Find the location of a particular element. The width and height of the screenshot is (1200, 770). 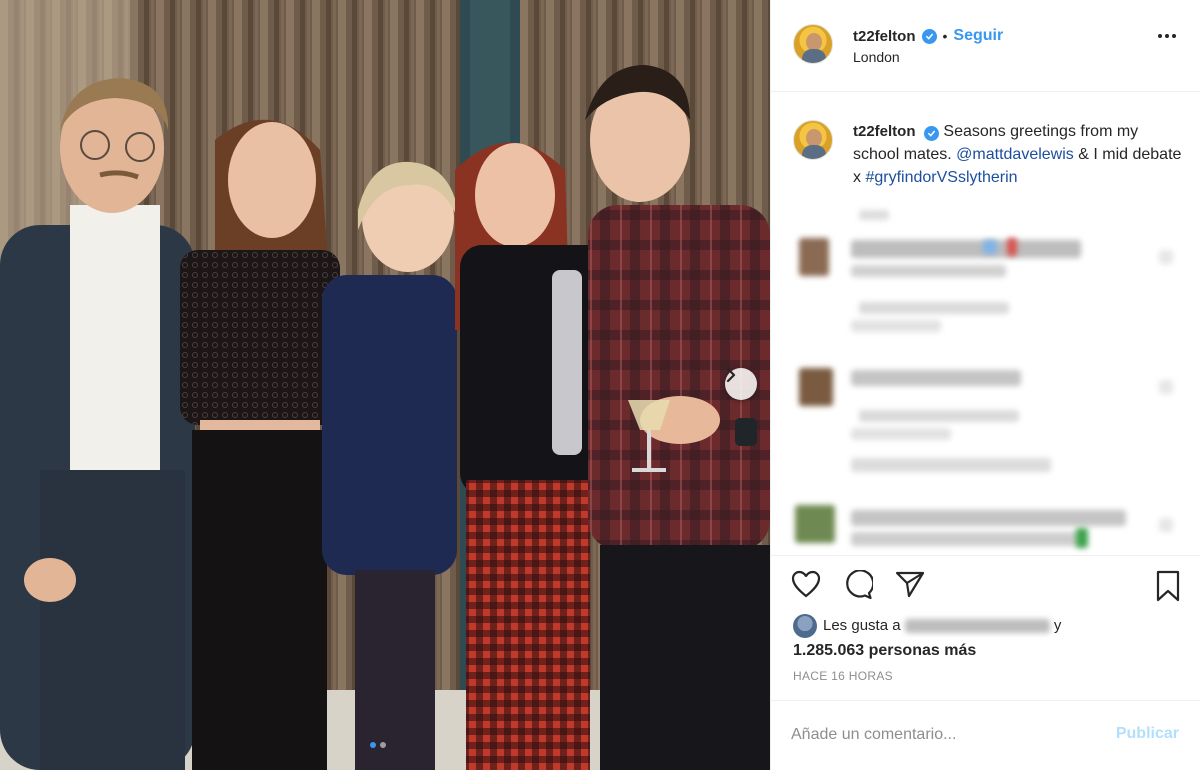

author-avatar is located at coordinates (813, 44).